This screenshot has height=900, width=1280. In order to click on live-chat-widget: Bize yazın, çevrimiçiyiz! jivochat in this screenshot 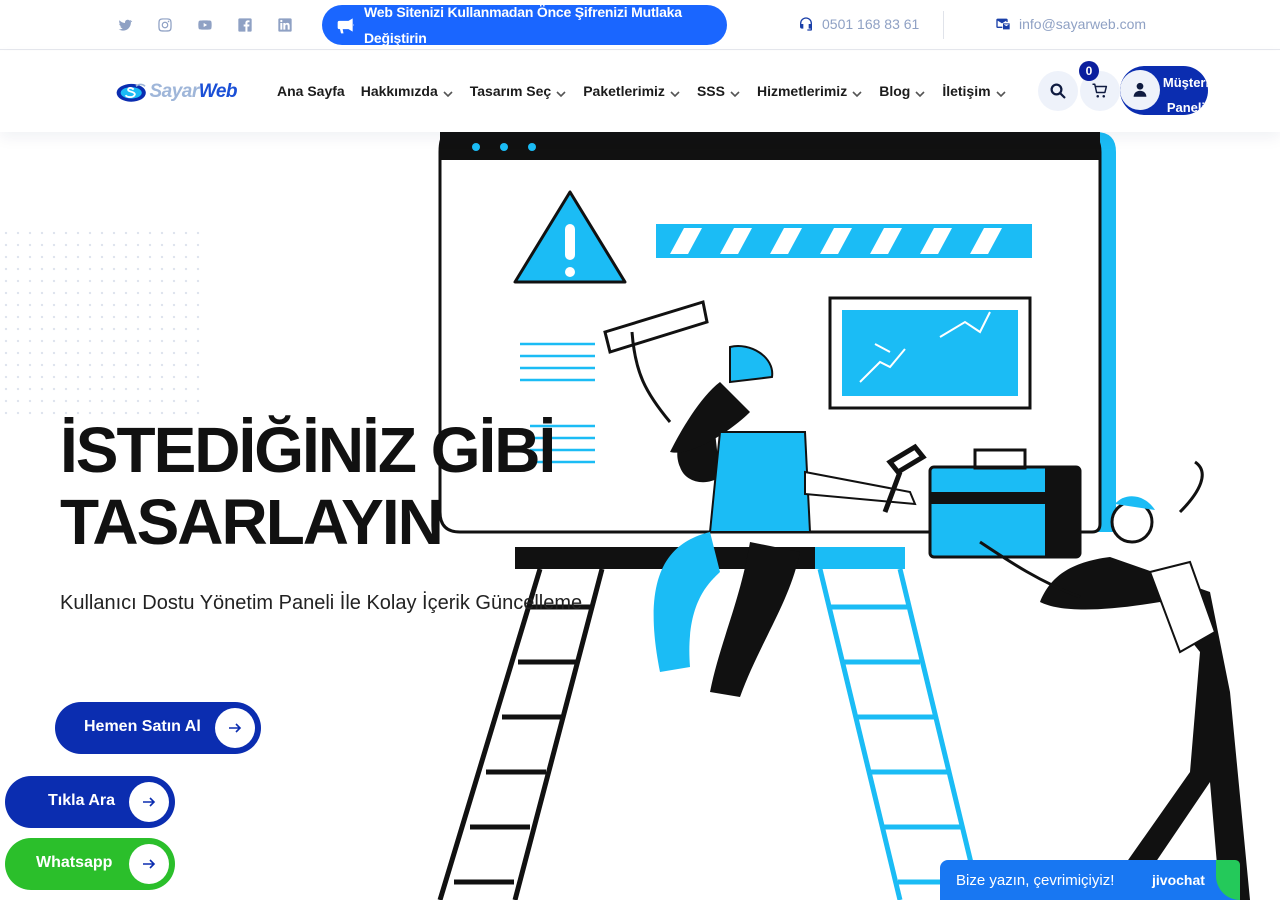, I will do `click(1090, 880)`.